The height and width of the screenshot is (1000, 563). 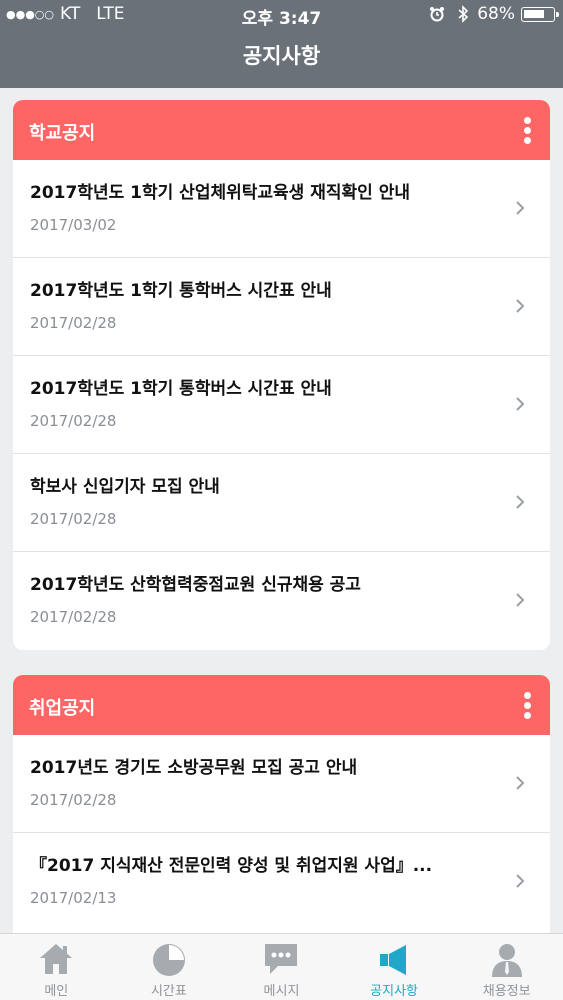 I want to click on tab-notice: 공지사항, so click(x=394, y=967).